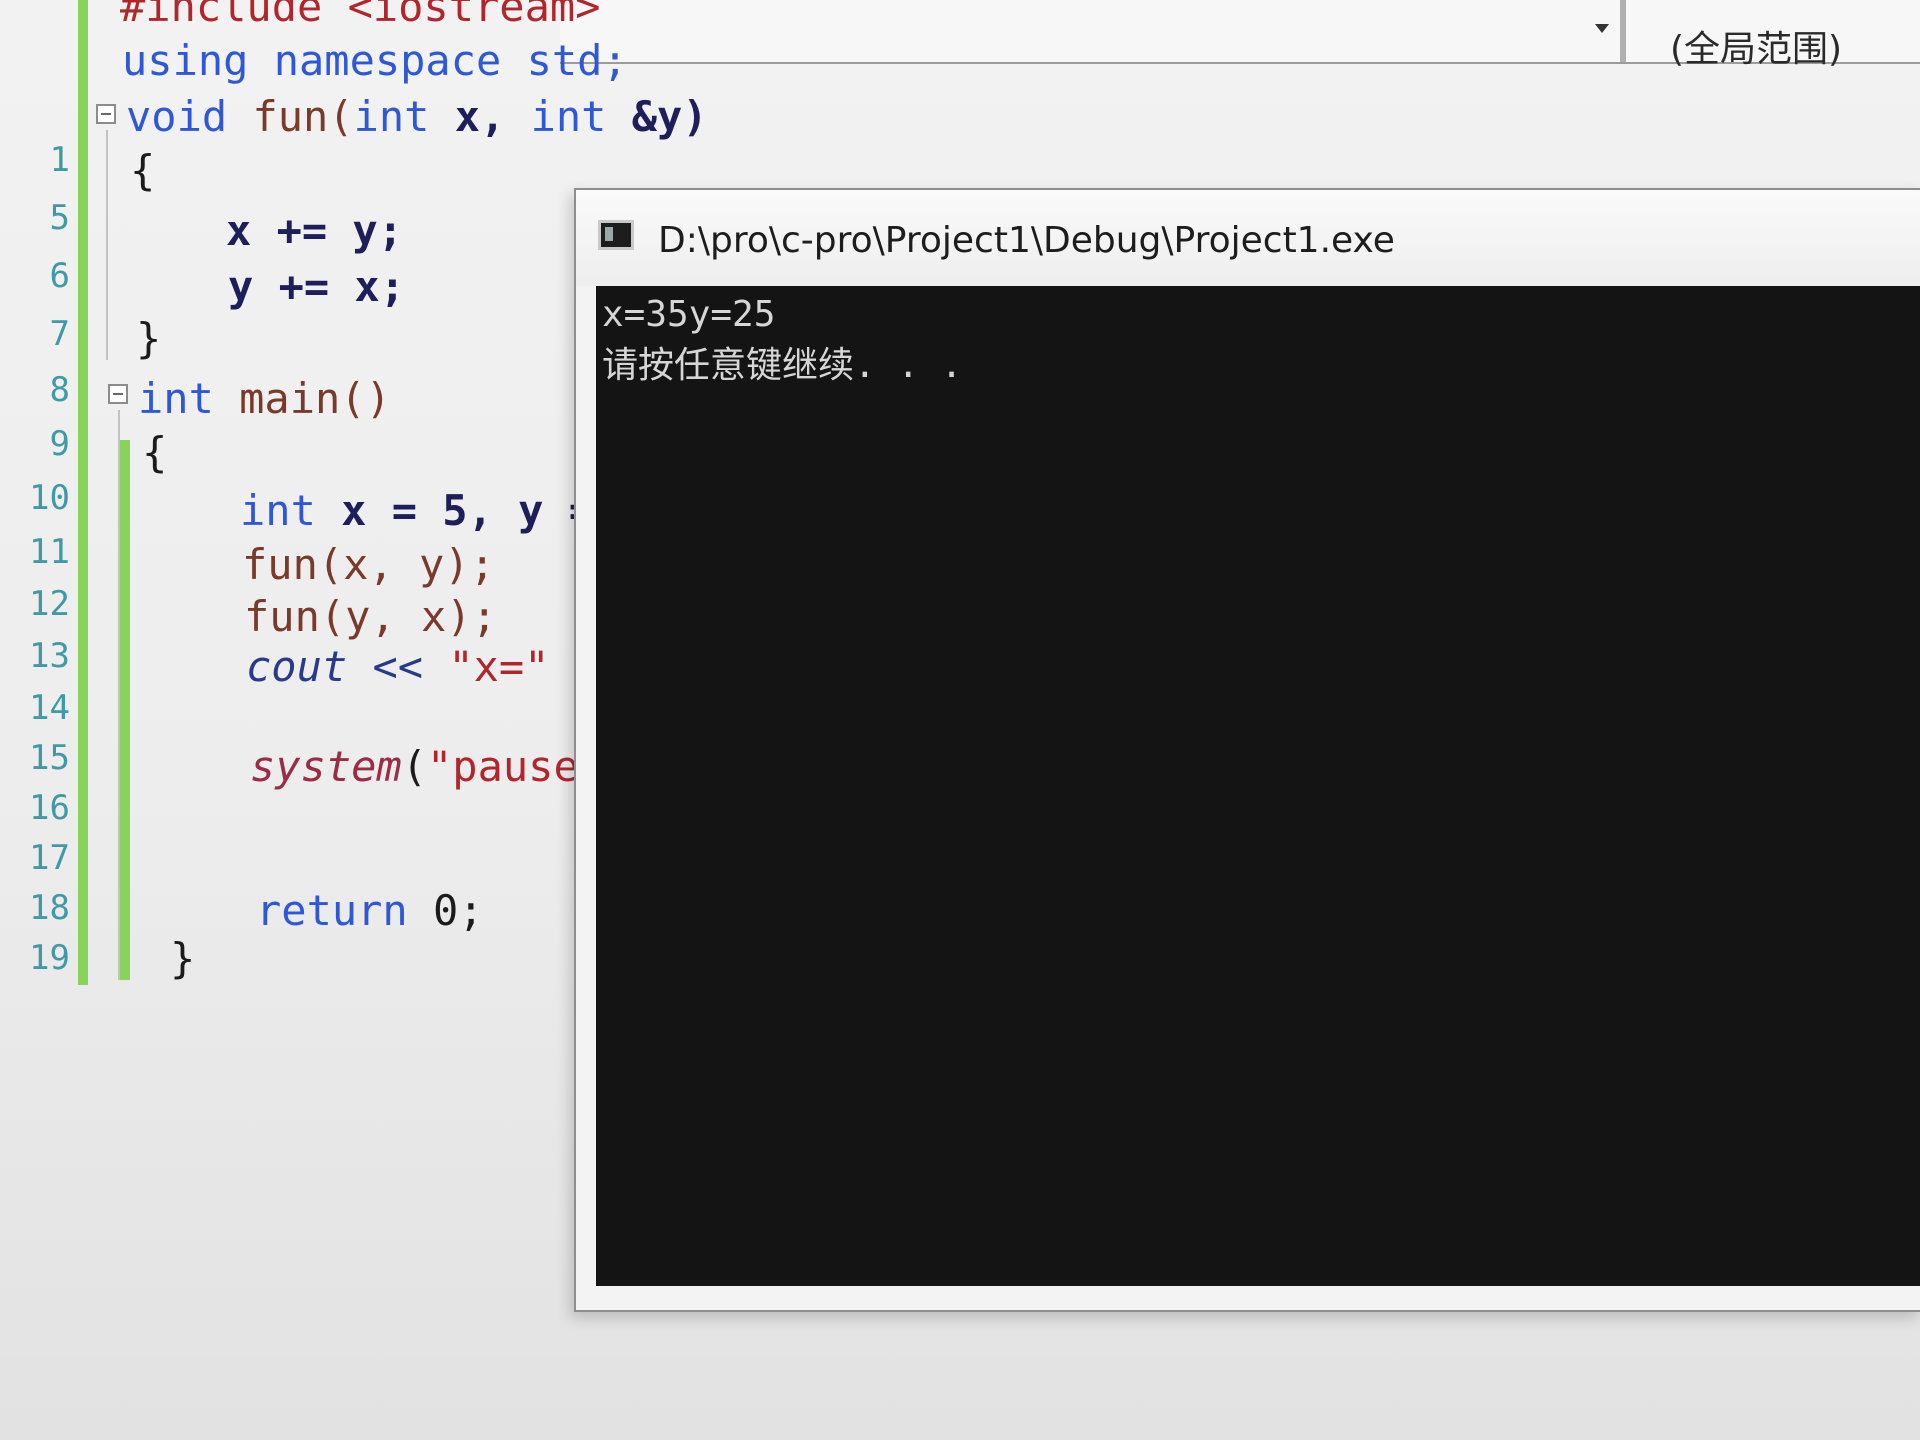 The width and height of the screenshot is (1920, 1440). I want to click on code-line: cout << "x=" <, so click(423, 667).